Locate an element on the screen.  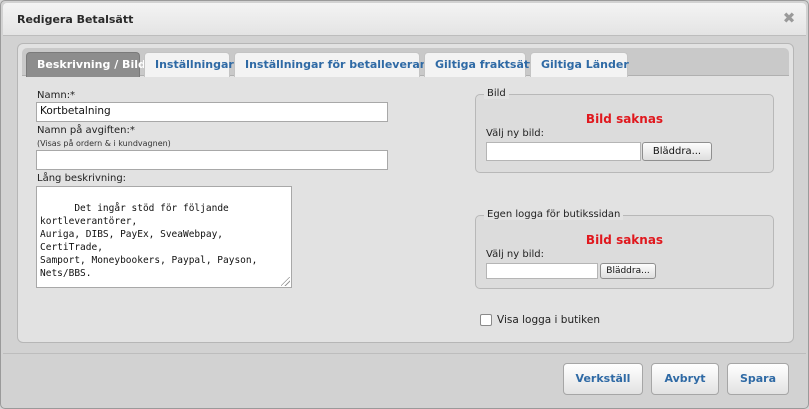
name-label: Namn:* is located at coordinates (56, 95).